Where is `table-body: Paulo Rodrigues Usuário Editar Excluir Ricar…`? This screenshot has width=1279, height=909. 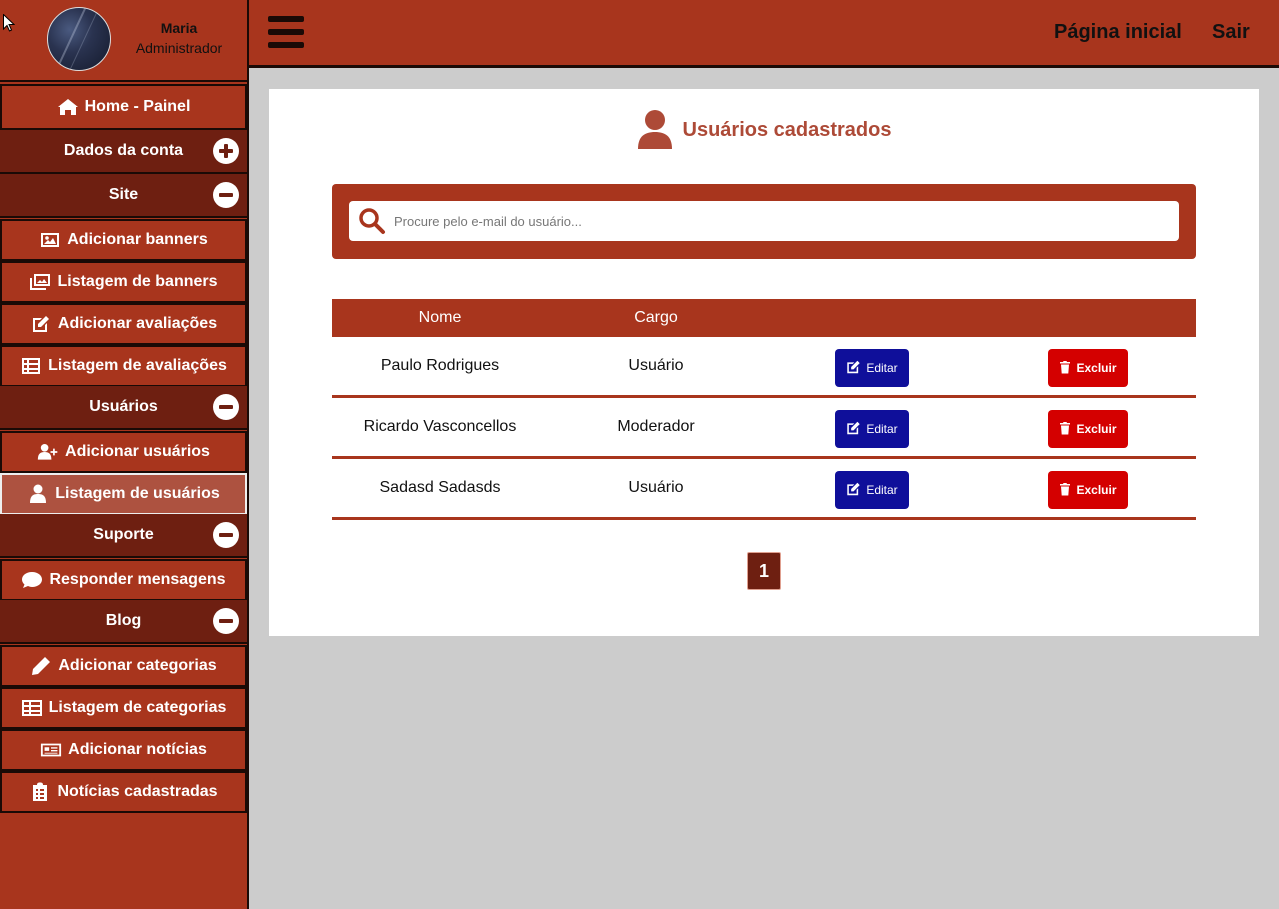 table-body: Paulo Rodrigues Usuário Editar Excluir Ricar… is located at coordinates (764, 428).